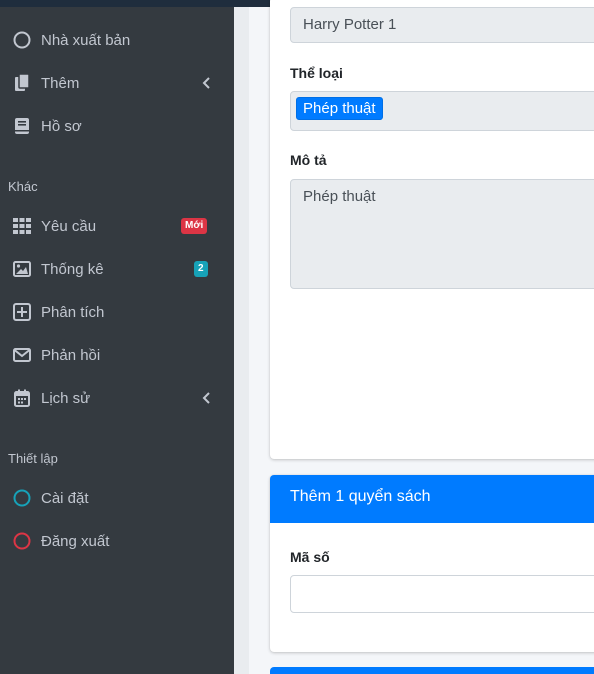  What do you see at coordinates (22, 398) in the screenshot?
I see `calendar-icon` at bounding box center [22, 398].